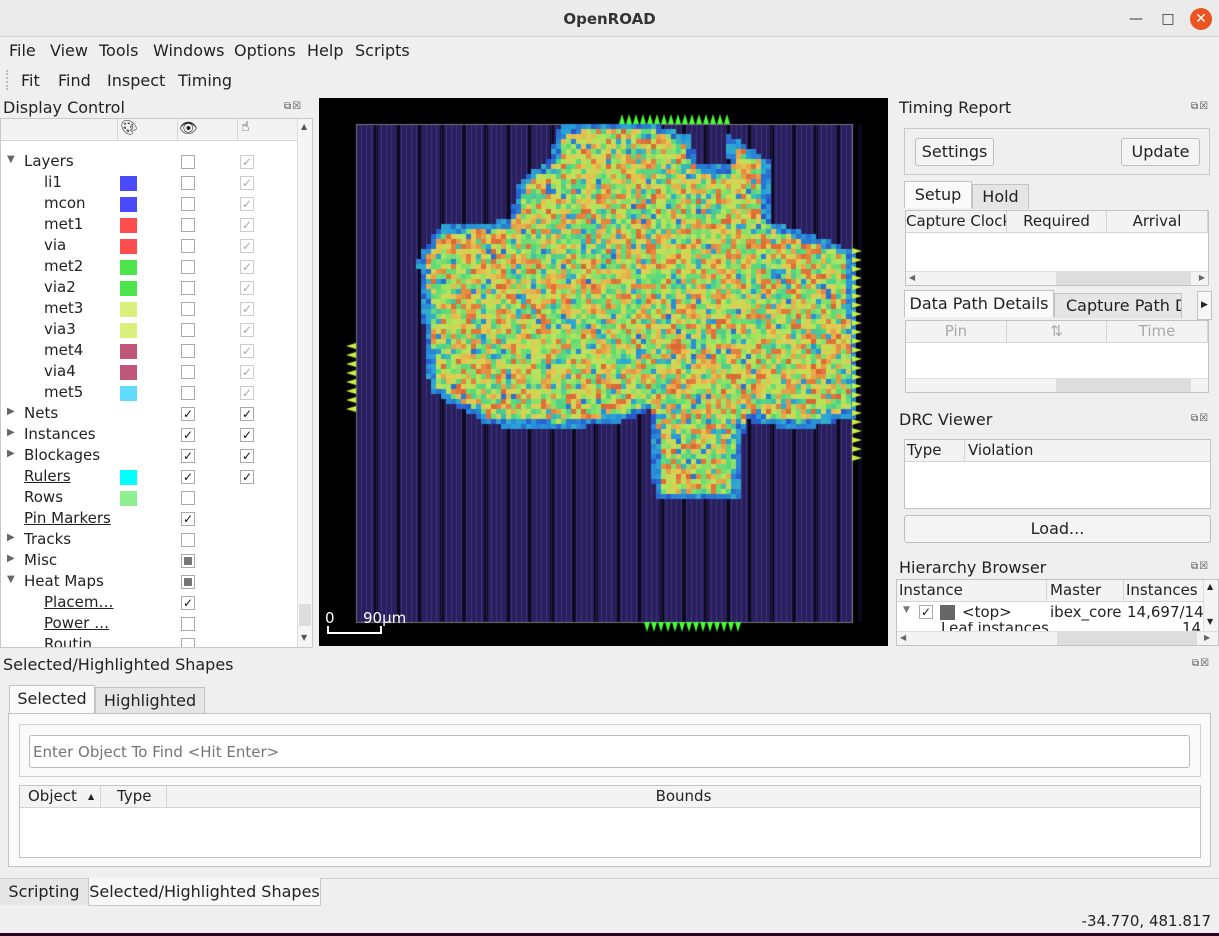 This screenshot has width=1219, height=936. I want to click on tab-hold: Hold, so click(1000, 196).